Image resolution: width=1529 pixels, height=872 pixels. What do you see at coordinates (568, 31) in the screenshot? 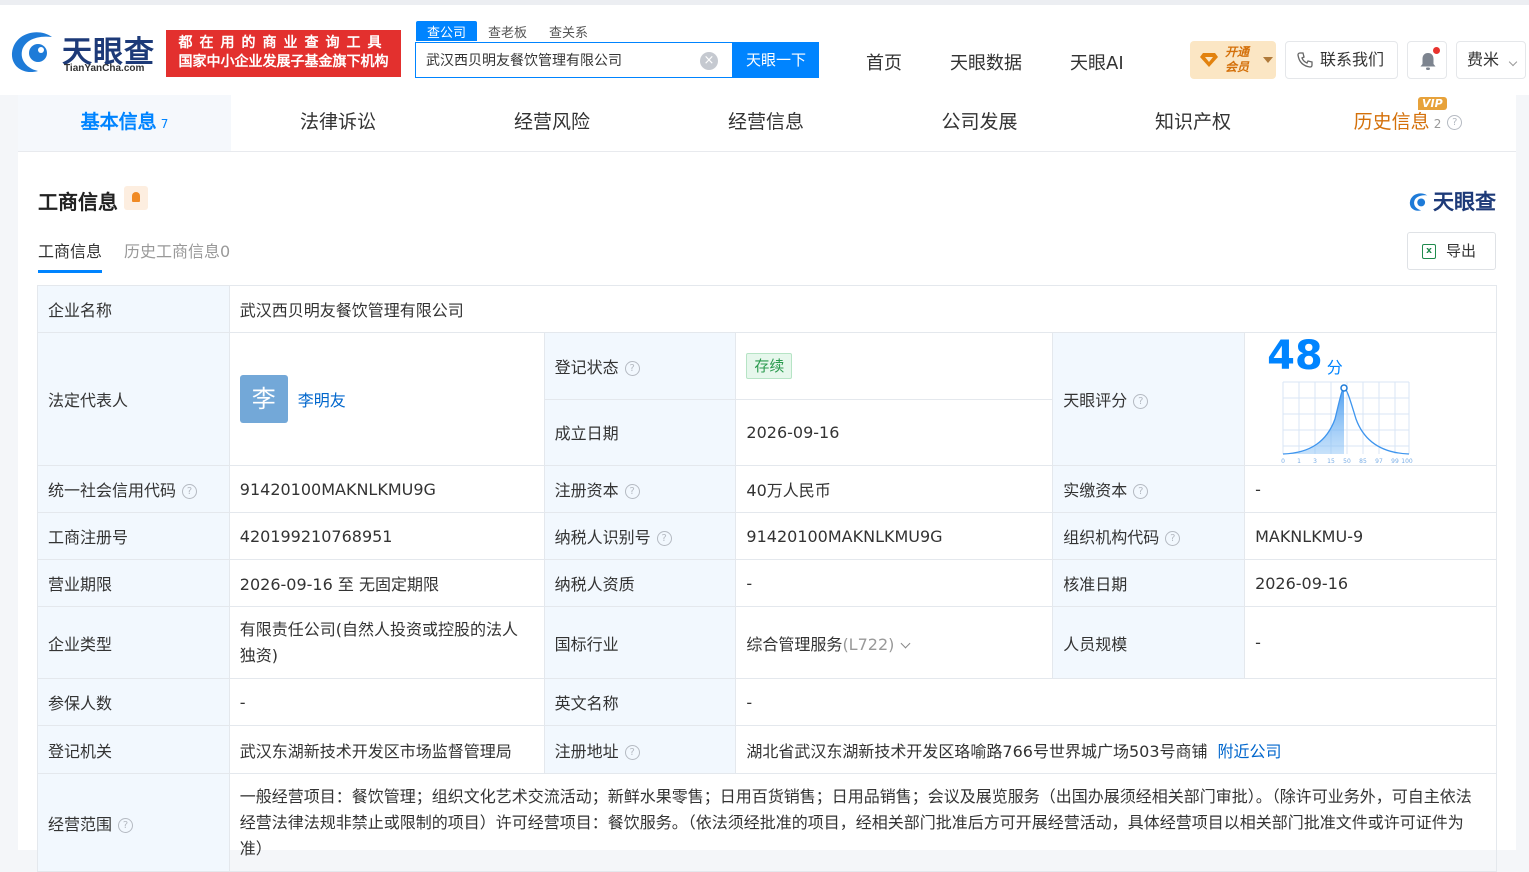
I see `search-tab-relation: 查关系` at bounding box center [568, 31].